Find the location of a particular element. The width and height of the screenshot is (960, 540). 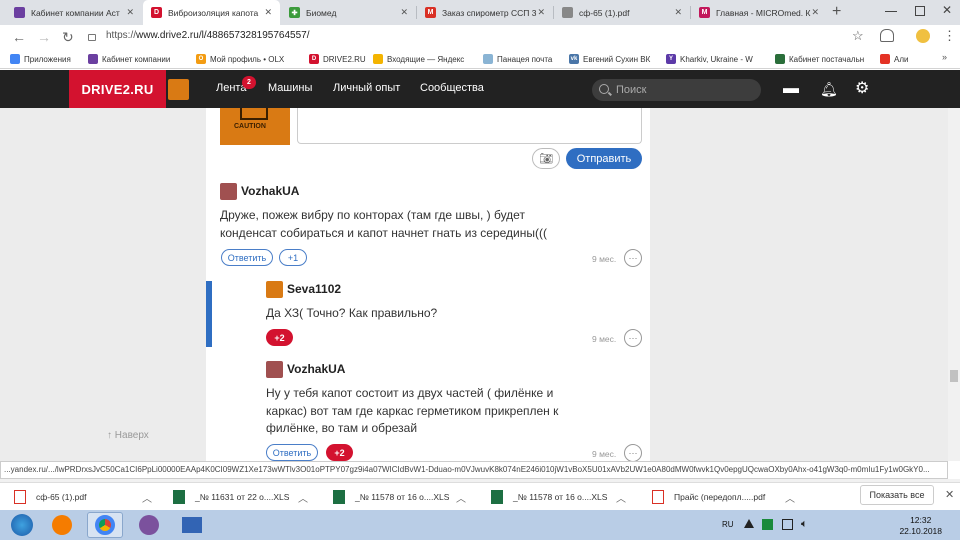

input-language: RU is located at coordinates (728, 524).